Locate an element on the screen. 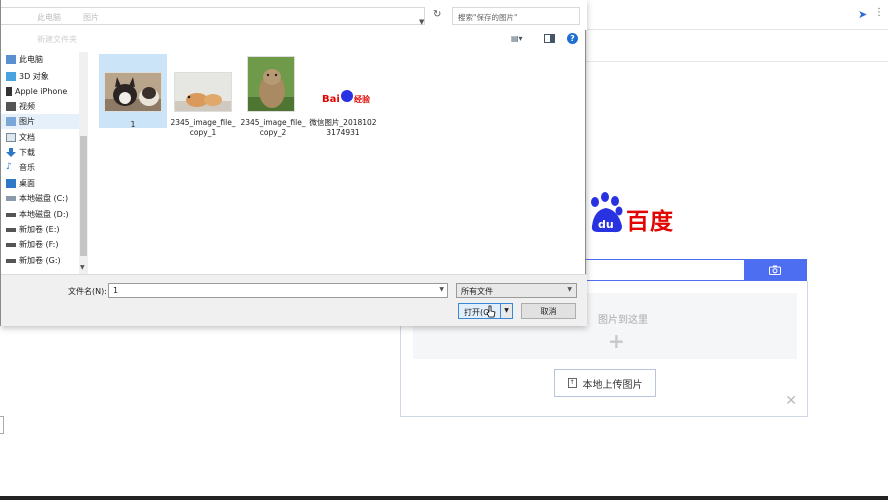  sidebar-item-drive-d: 本地磁盘 (D:) is located at coordinates (40, 214).